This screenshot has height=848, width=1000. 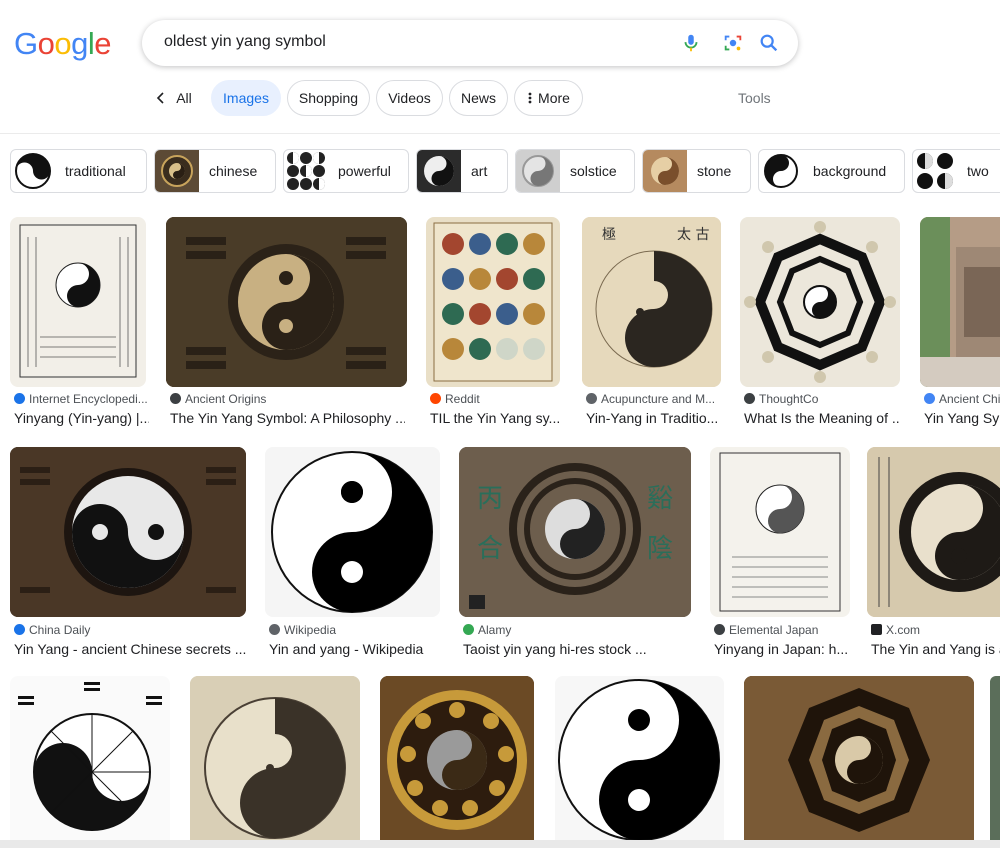 What do you see at coordinates (63, 44) in the screenshot?
I see `google-logo: Google` at bounding box center [63, 44].